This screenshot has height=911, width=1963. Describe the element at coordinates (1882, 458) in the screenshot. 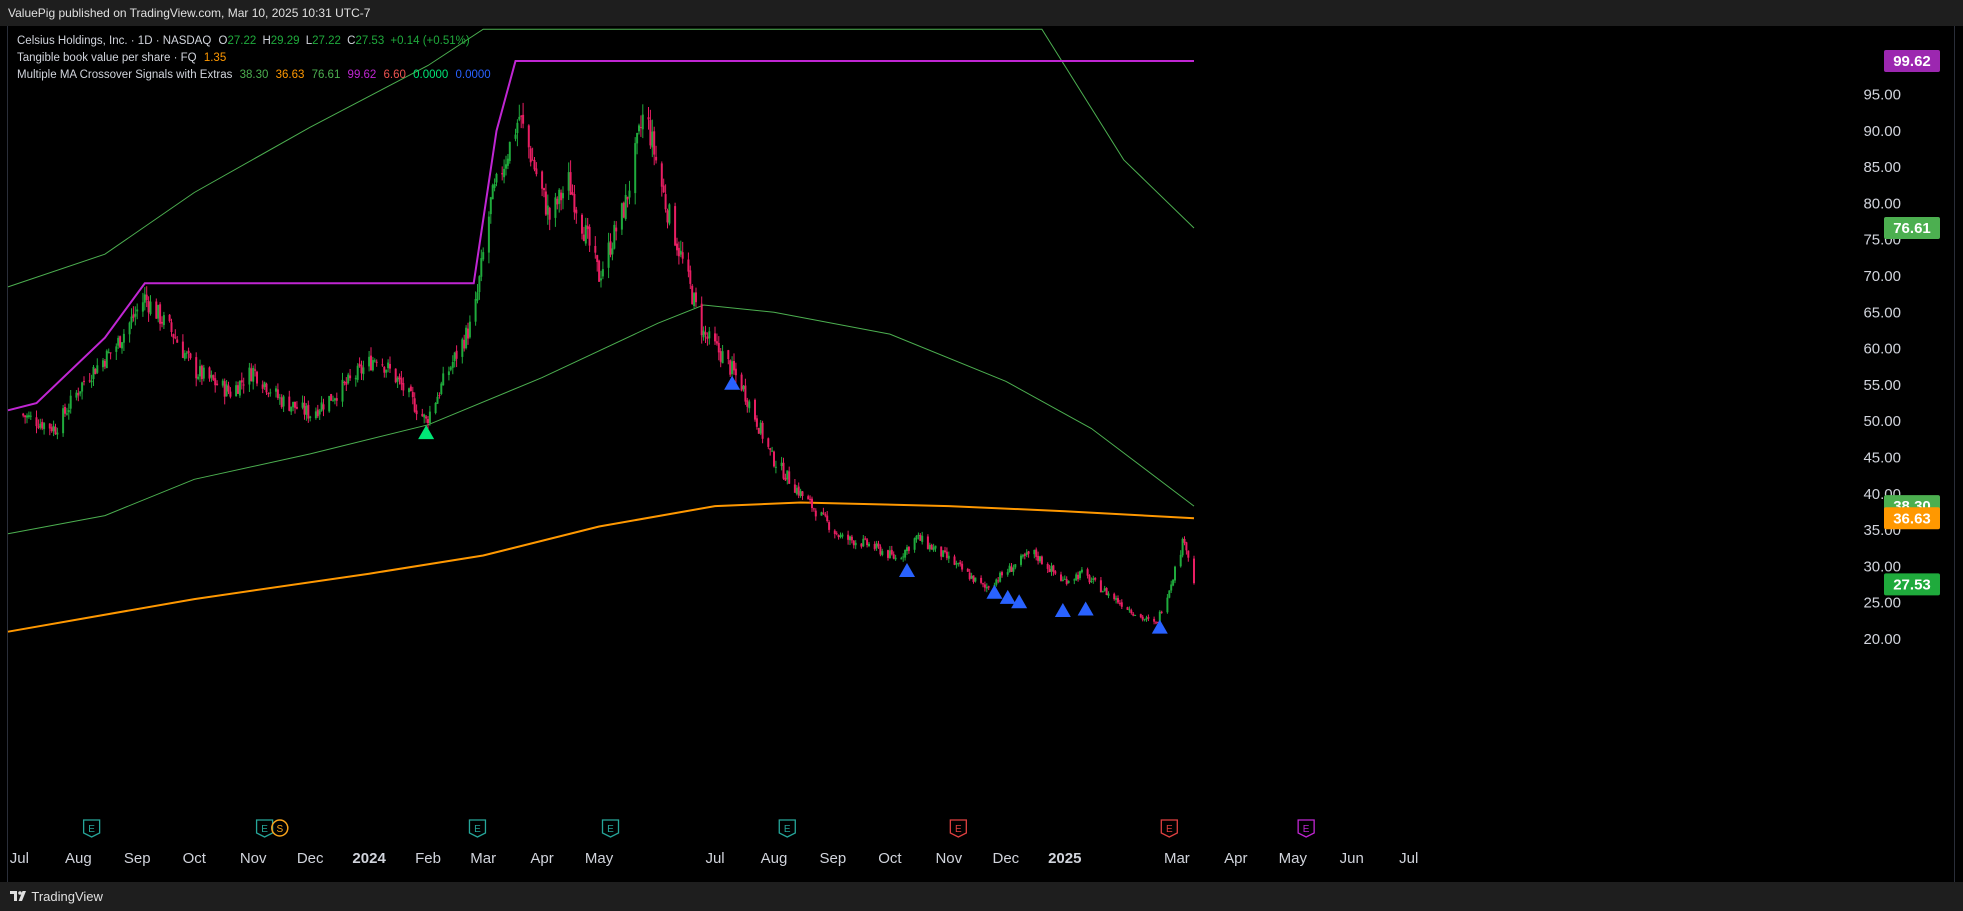

I see `price-tick-label: 45.00` at that location.